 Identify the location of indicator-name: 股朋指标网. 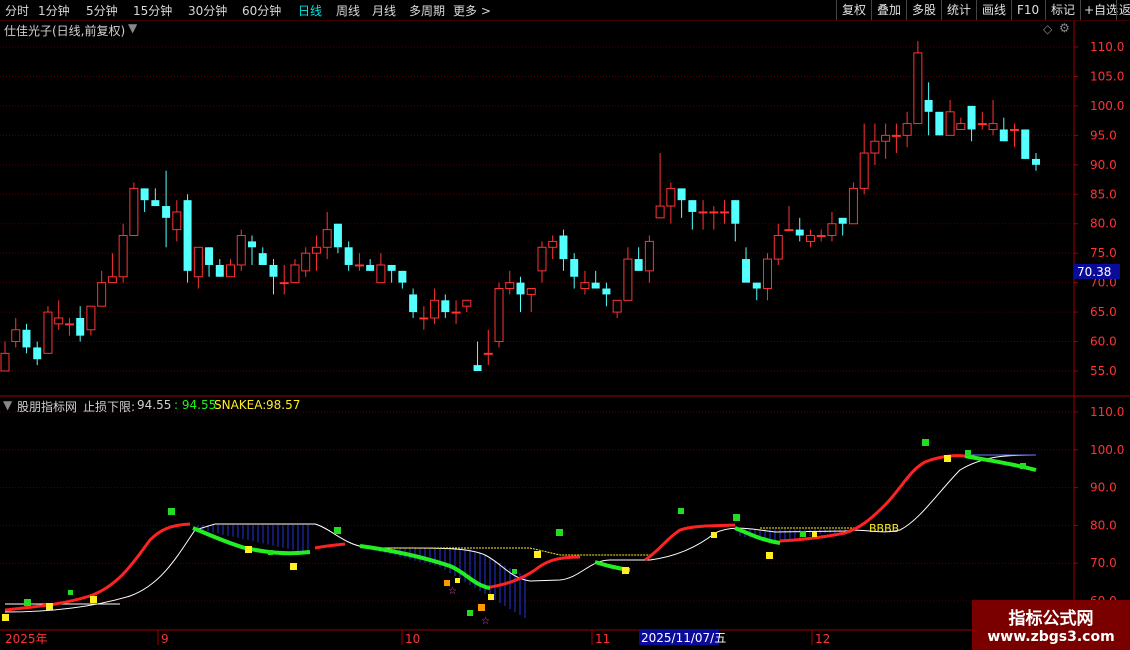
(47, 407).